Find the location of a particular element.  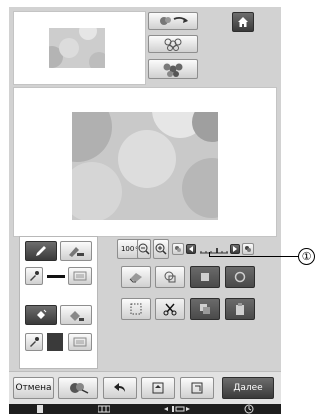

line-style-button is located at coordinates (80, 276).